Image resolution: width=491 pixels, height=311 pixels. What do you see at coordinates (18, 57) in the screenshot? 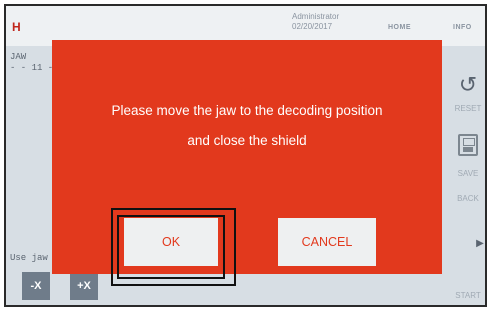
I see `jaw-label: JAW` at bounding box center [18, 57].